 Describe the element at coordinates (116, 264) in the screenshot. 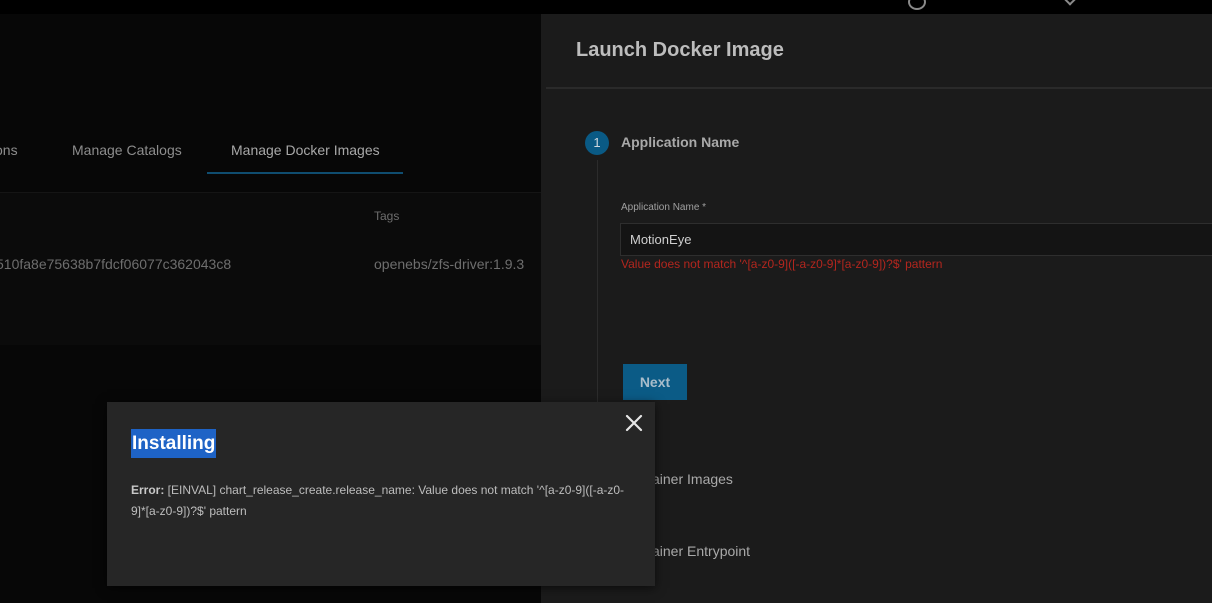

I see `image-id-cell: 510fa8e75638b7fdcf06077c362043c8` at that location.